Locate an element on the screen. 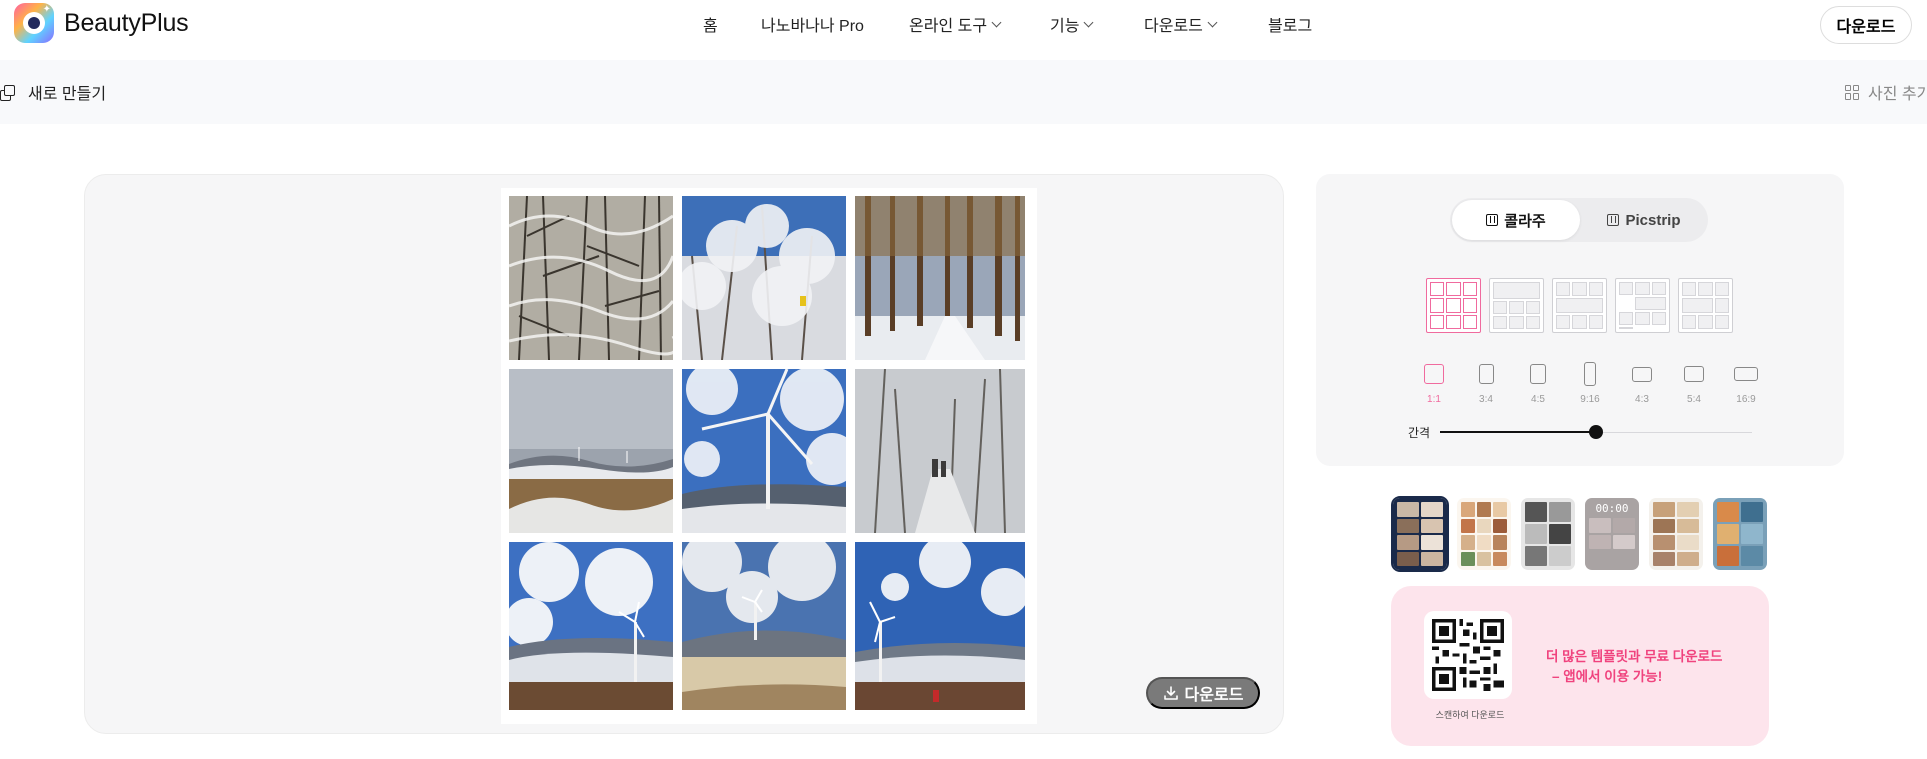 The image size is (1927, 759). aspect-ratio-options: 1:1 3:4 4:5 9:16 4:3 5:4 16:9 is located at coordinates (1590, 383).